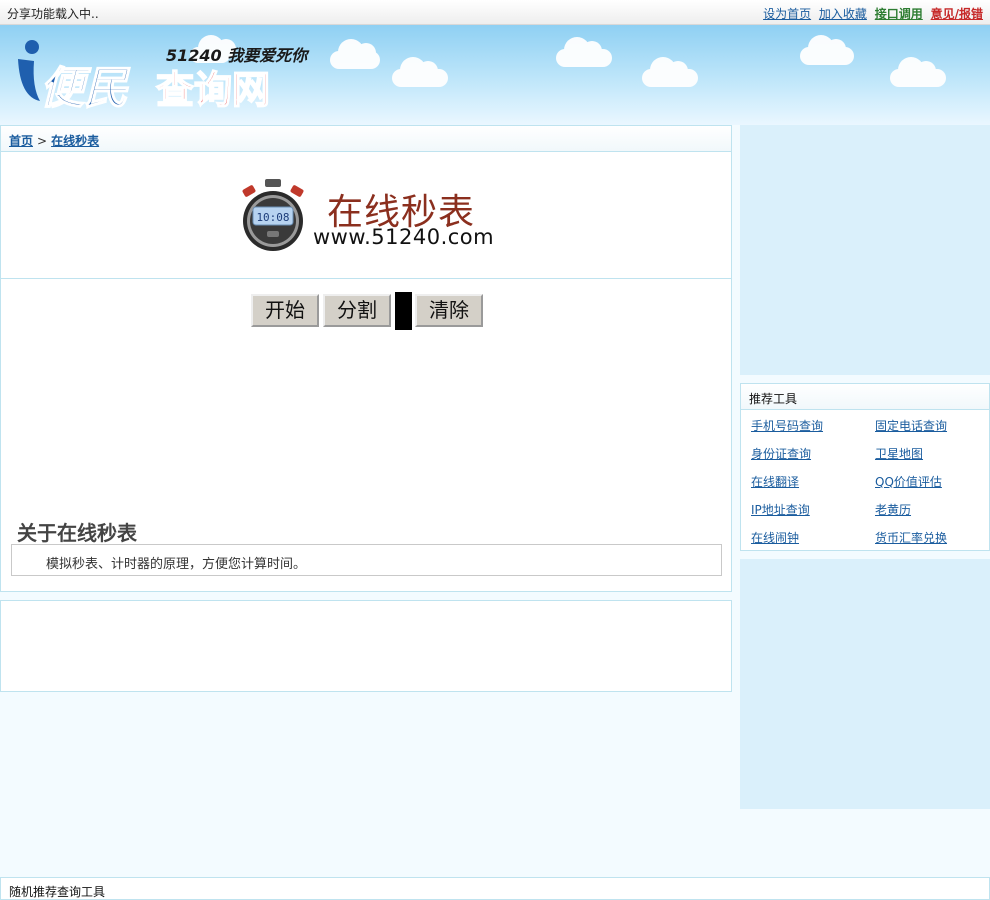  Describe the element at coordinates (781, 453) in the screenshot. I see `tool-link: 身份证查询` at that location.